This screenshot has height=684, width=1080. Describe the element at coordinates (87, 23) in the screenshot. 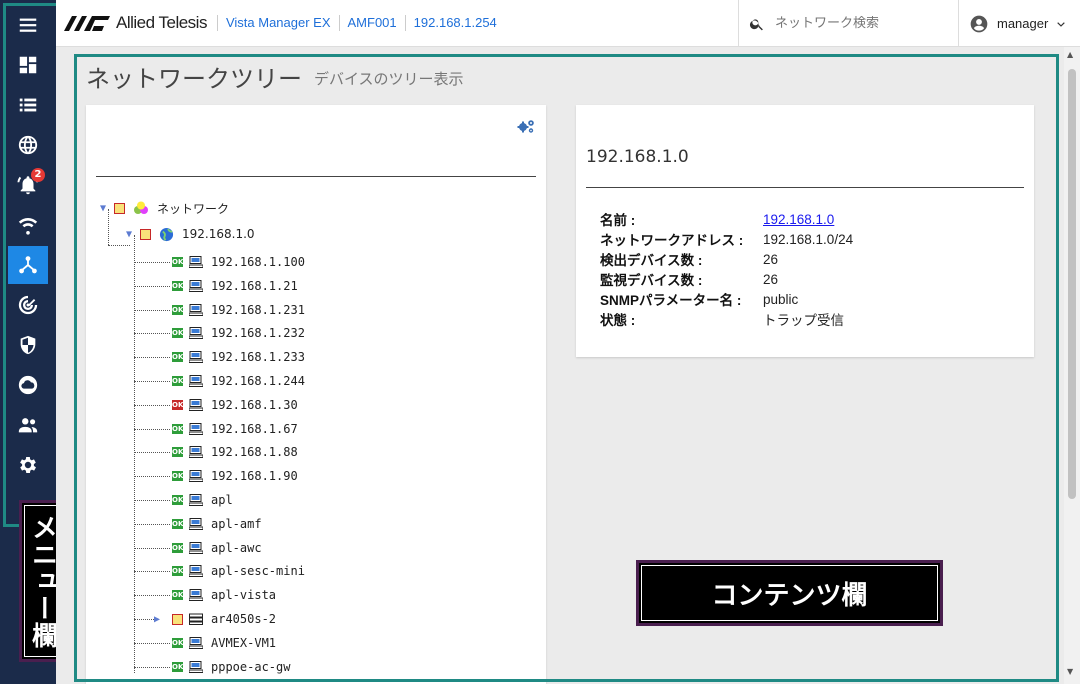

I see `allied-telesis-logo-icon` at that location.